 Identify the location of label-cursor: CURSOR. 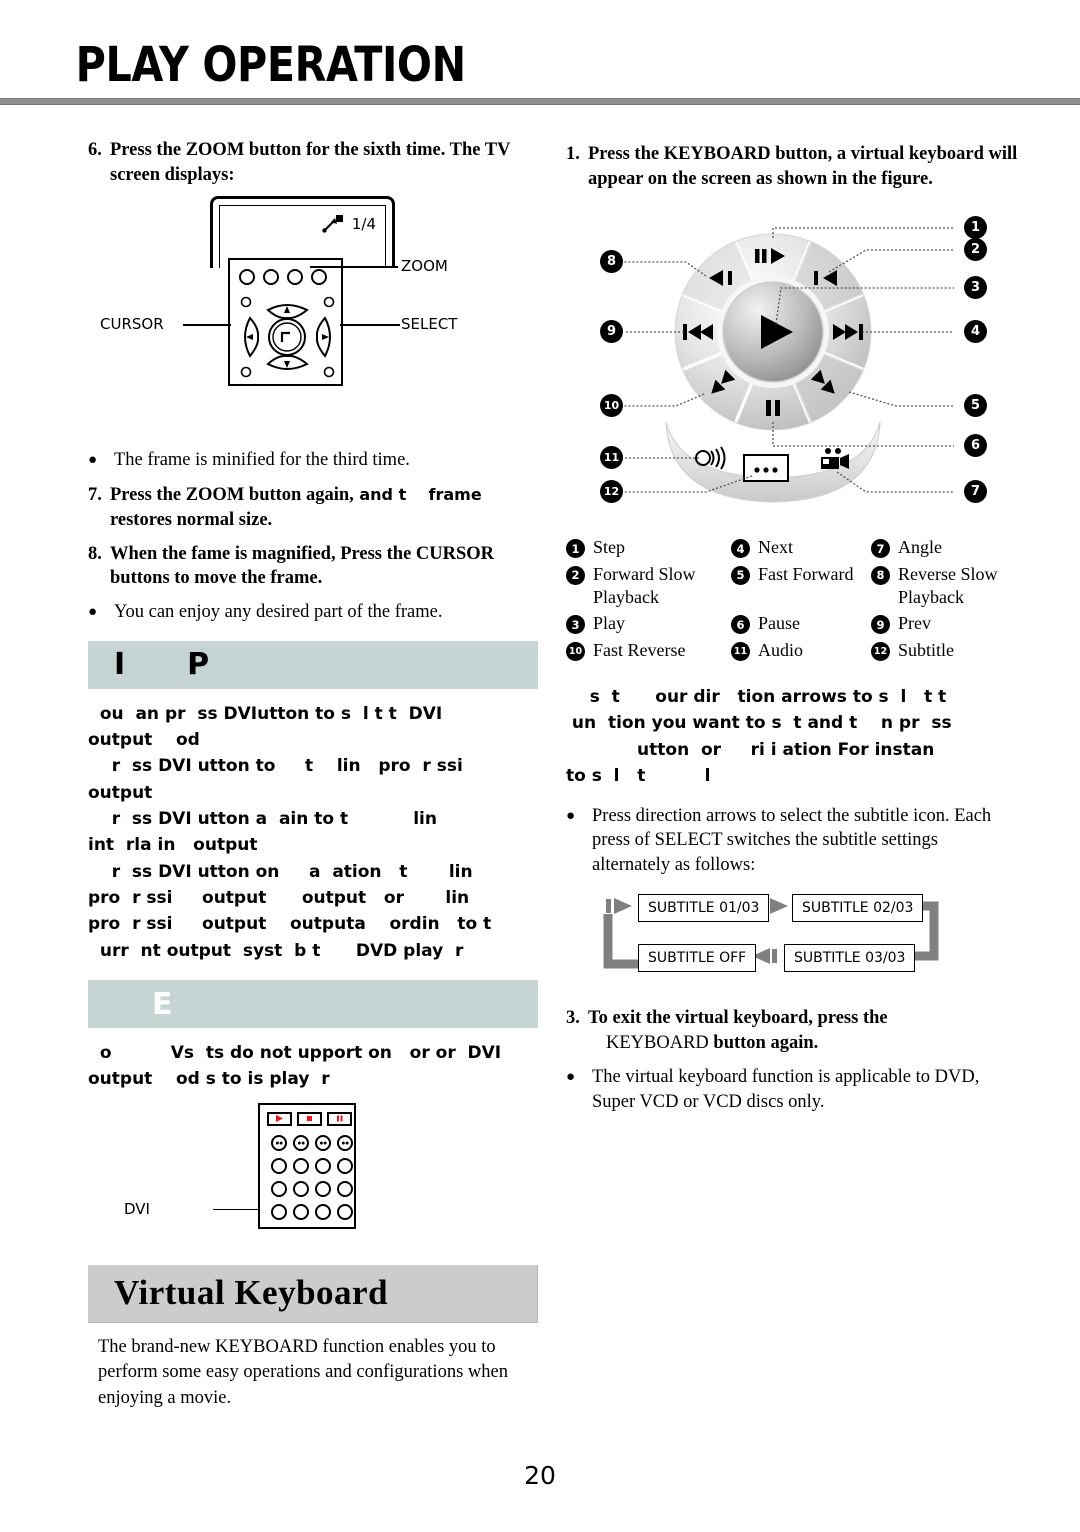
(132, 324).